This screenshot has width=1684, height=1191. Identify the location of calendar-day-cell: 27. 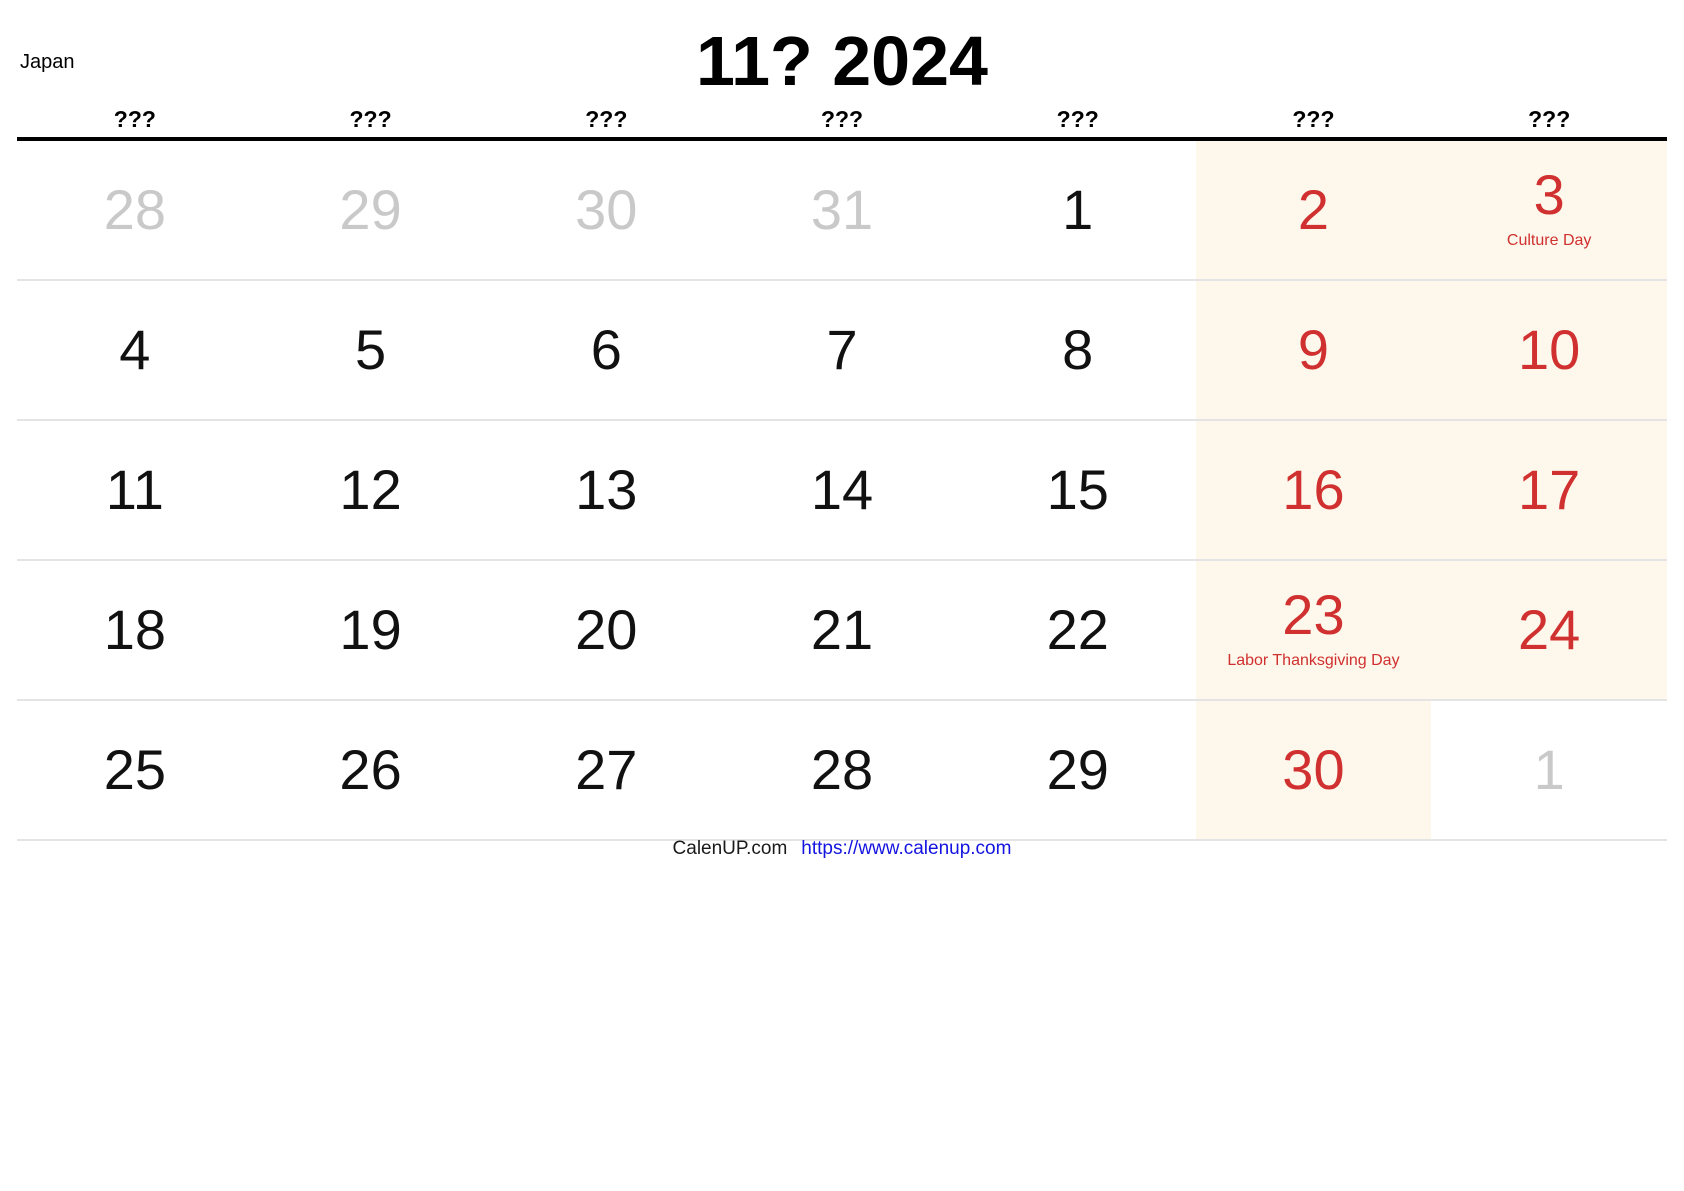
(606, 770).